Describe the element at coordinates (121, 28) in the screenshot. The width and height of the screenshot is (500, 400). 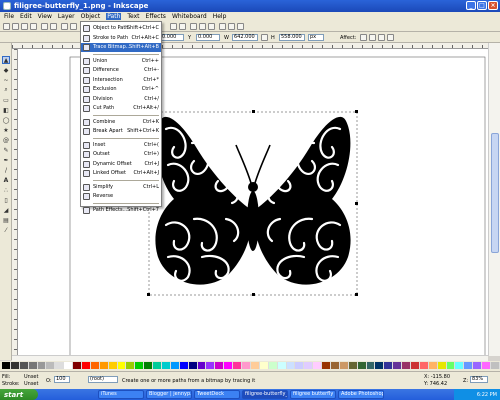
I see `menu-item-object-to-path: Object to Path Shift+Ctrl+C` at that location.